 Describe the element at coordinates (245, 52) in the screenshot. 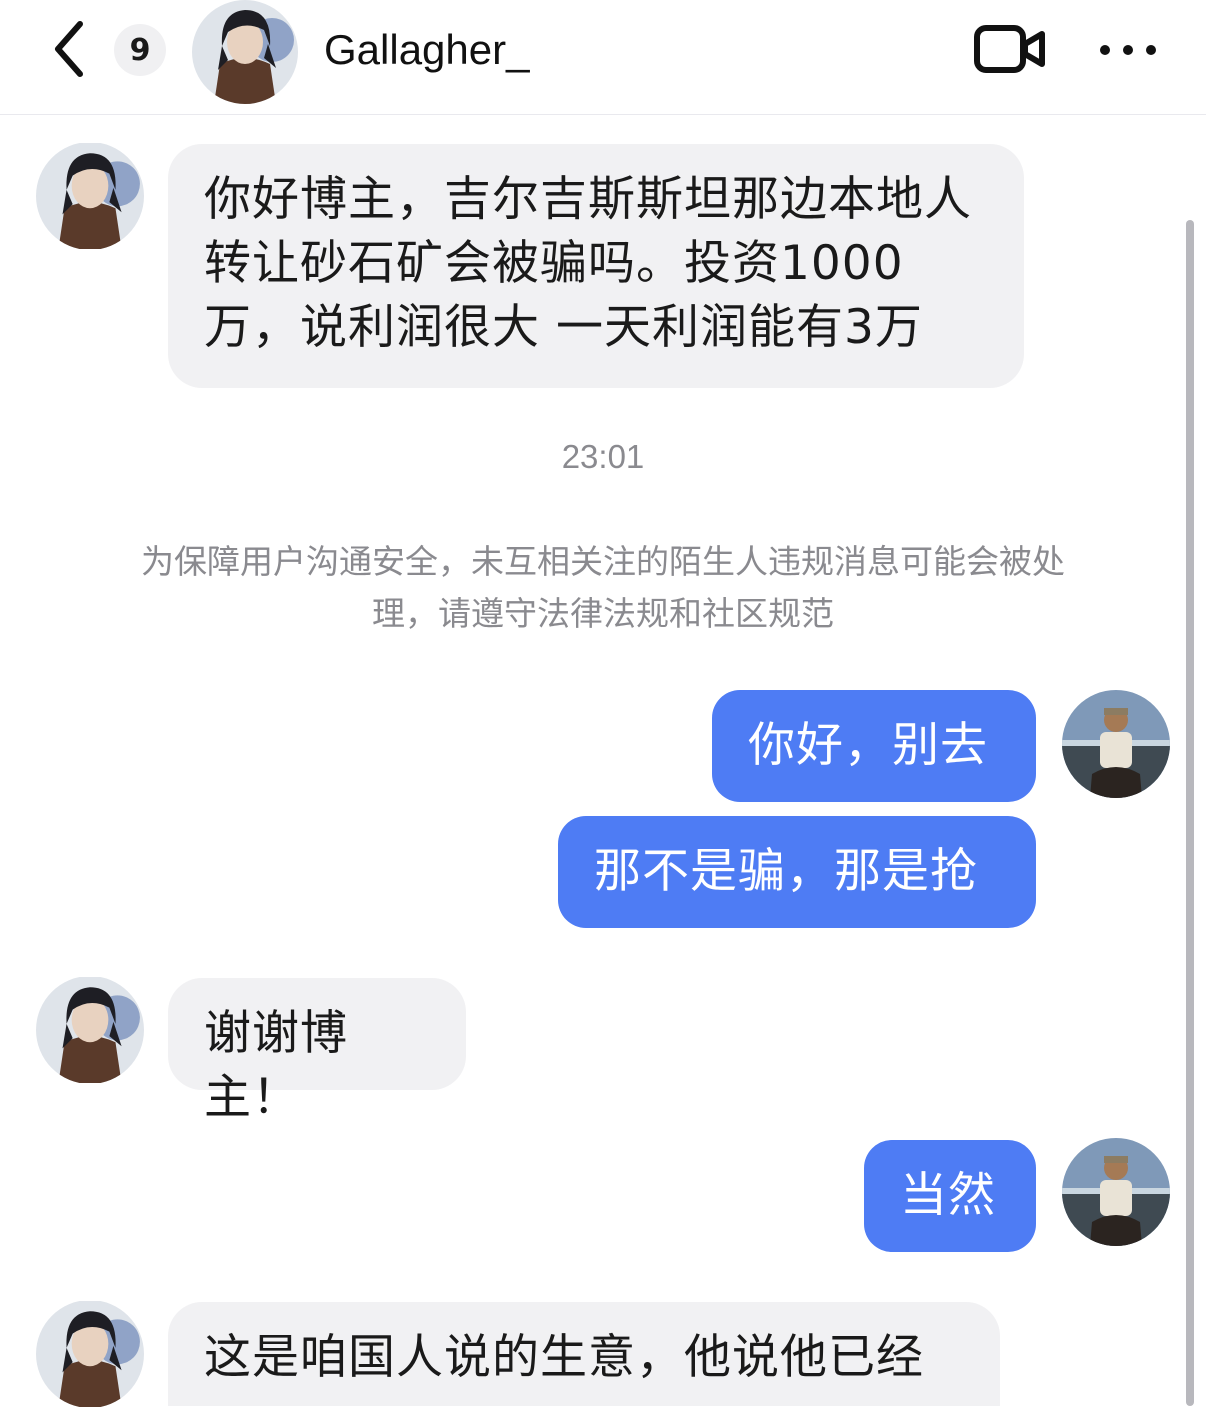

I see `contact-avatar` at that location.